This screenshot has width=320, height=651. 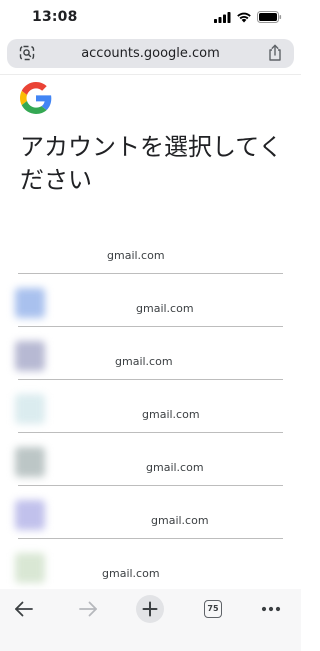 I want to click on battery-icon, so click(x=269, y=17).